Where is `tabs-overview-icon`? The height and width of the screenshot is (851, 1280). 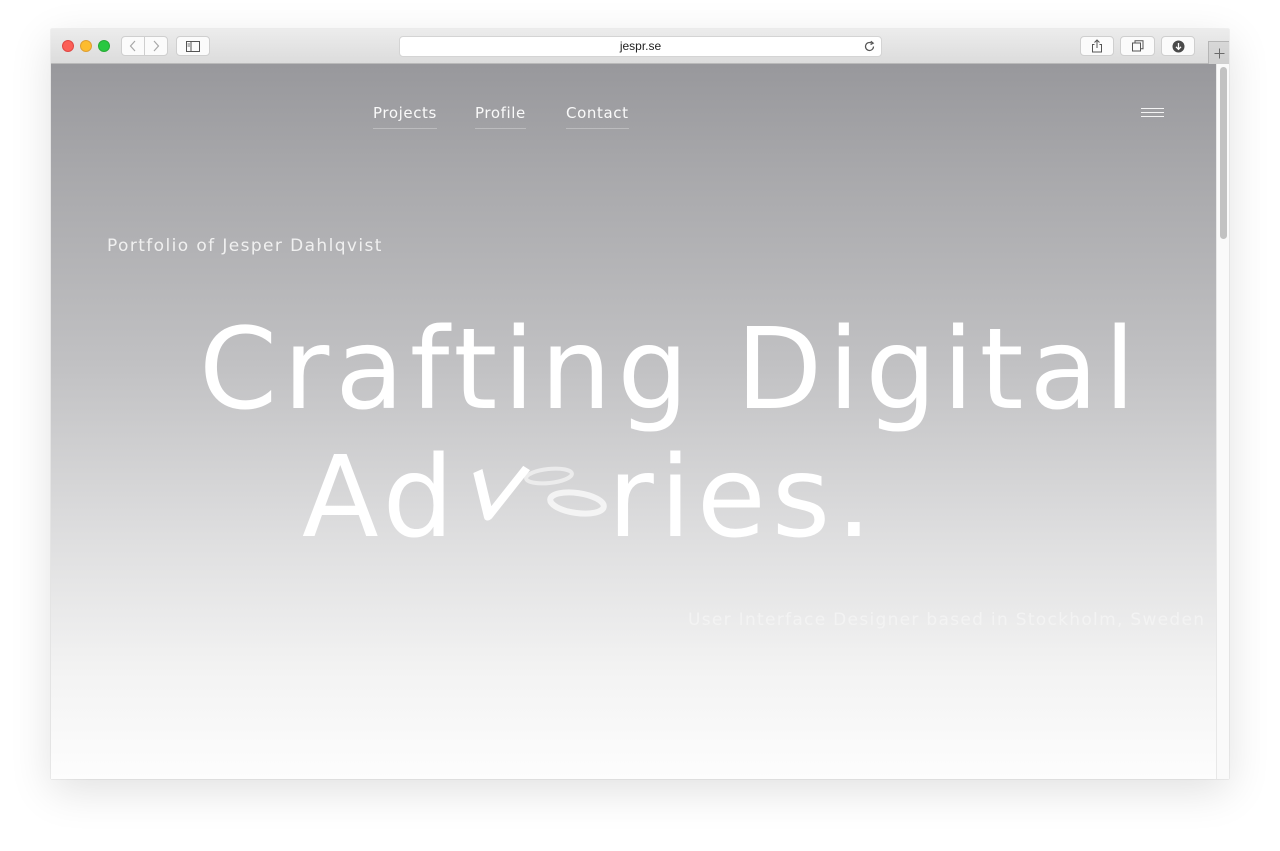
tabs-overview-icon is located at coordinates (1137, 46).